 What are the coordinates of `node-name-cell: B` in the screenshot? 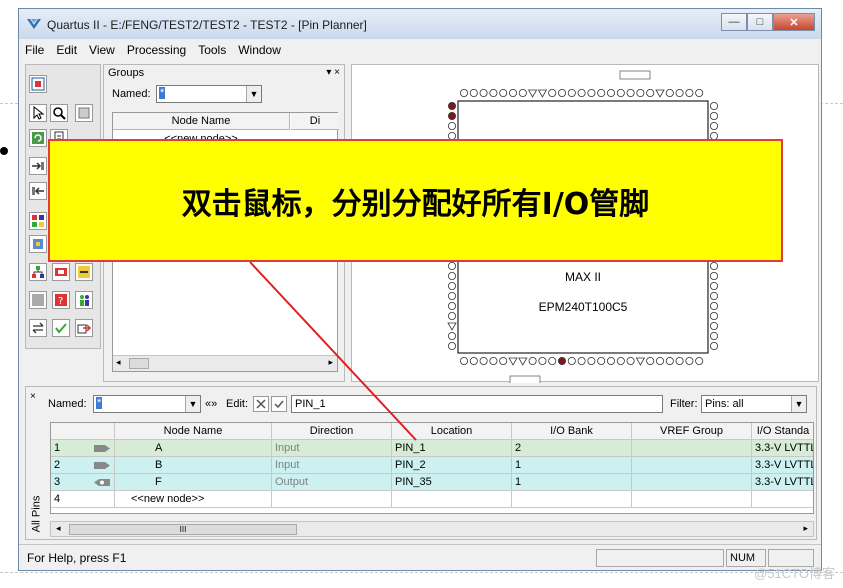 It's located at (193, 465).